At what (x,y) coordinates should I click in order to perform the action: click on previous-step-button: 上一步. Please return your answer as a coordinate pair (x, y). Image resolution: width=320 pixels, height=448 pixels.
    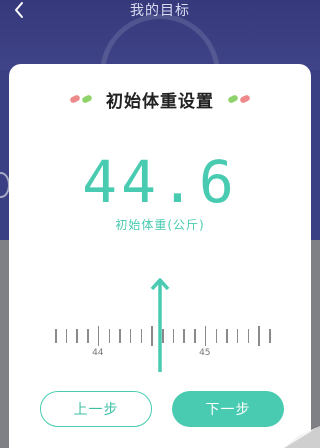
    Looking at the image, I should click on (96, 409).